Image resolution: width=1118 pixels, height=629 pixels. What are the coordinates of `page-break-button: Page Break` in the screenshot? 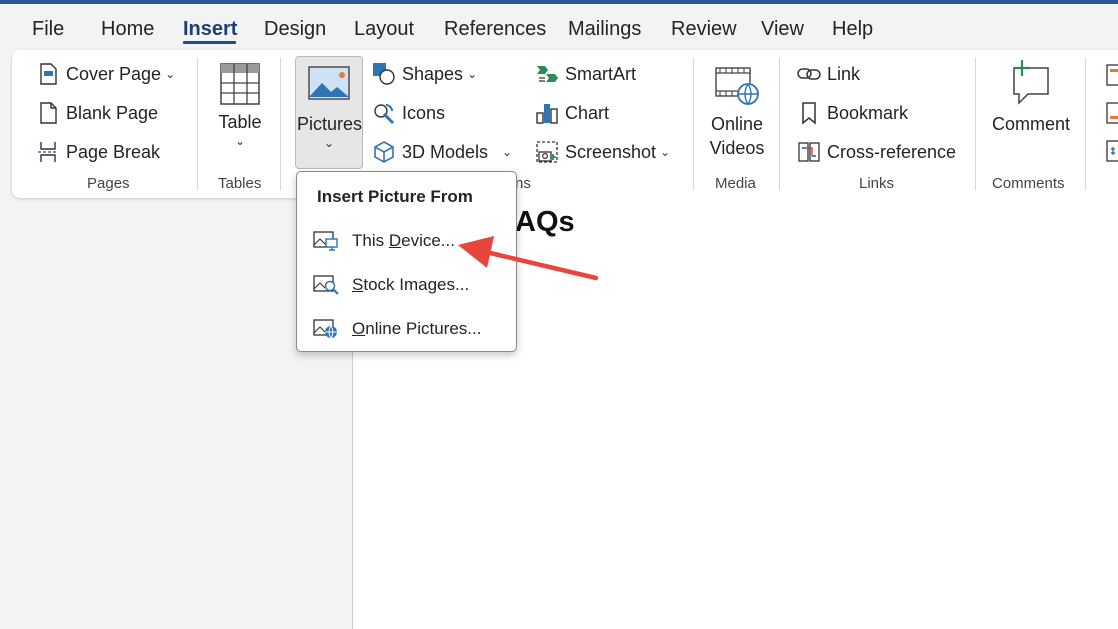 It's located at (98, 152).